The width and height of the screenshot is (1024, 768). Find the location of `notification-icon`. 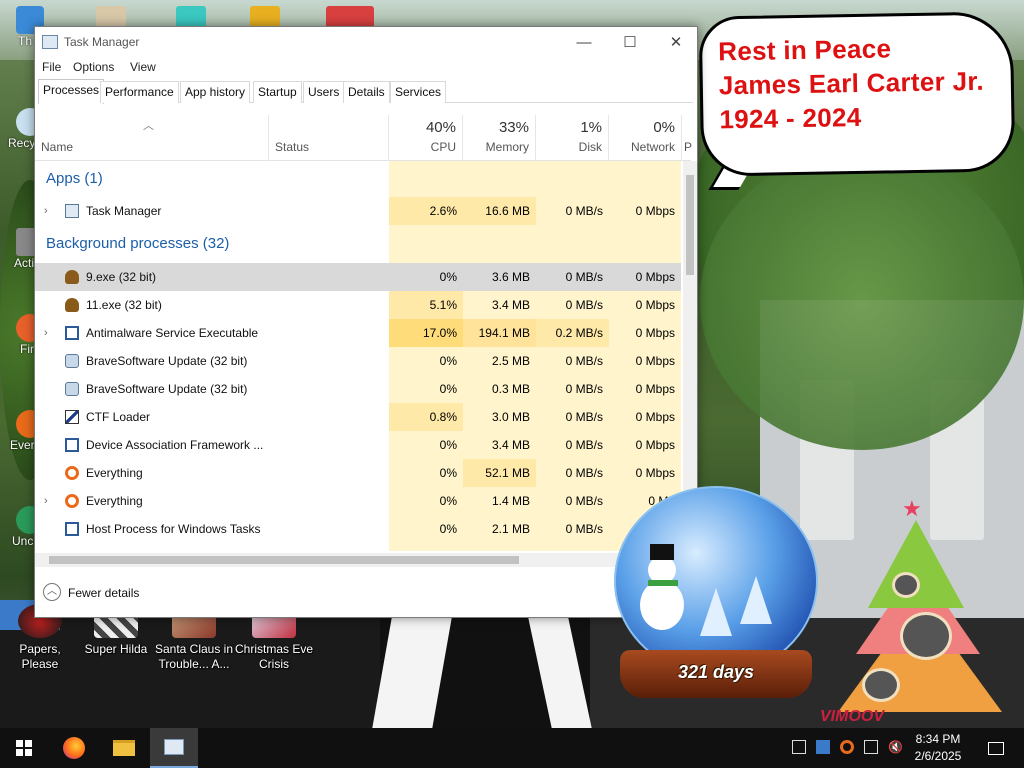

notification-icon is located at coordinates (996, 748).